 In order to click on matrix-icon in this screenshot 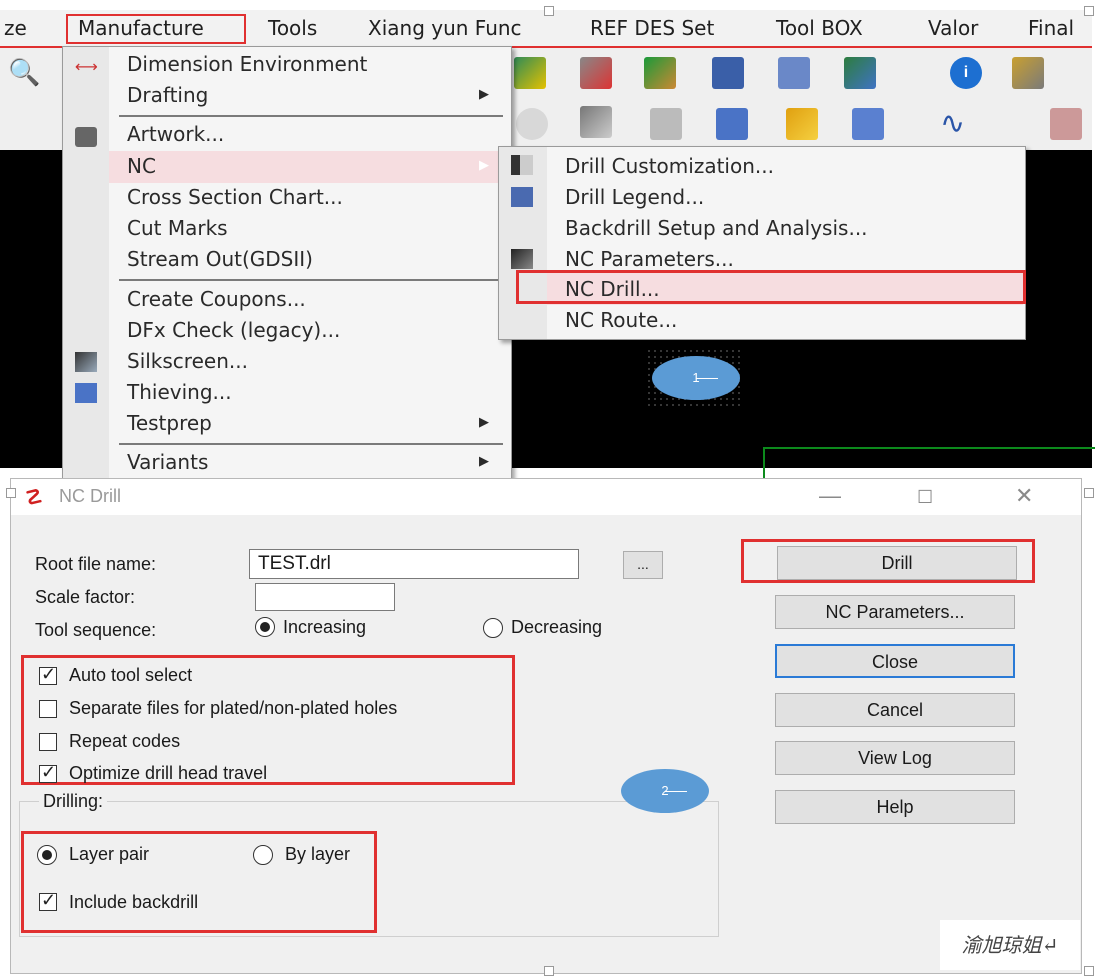, I will do `click(732, 124)`.